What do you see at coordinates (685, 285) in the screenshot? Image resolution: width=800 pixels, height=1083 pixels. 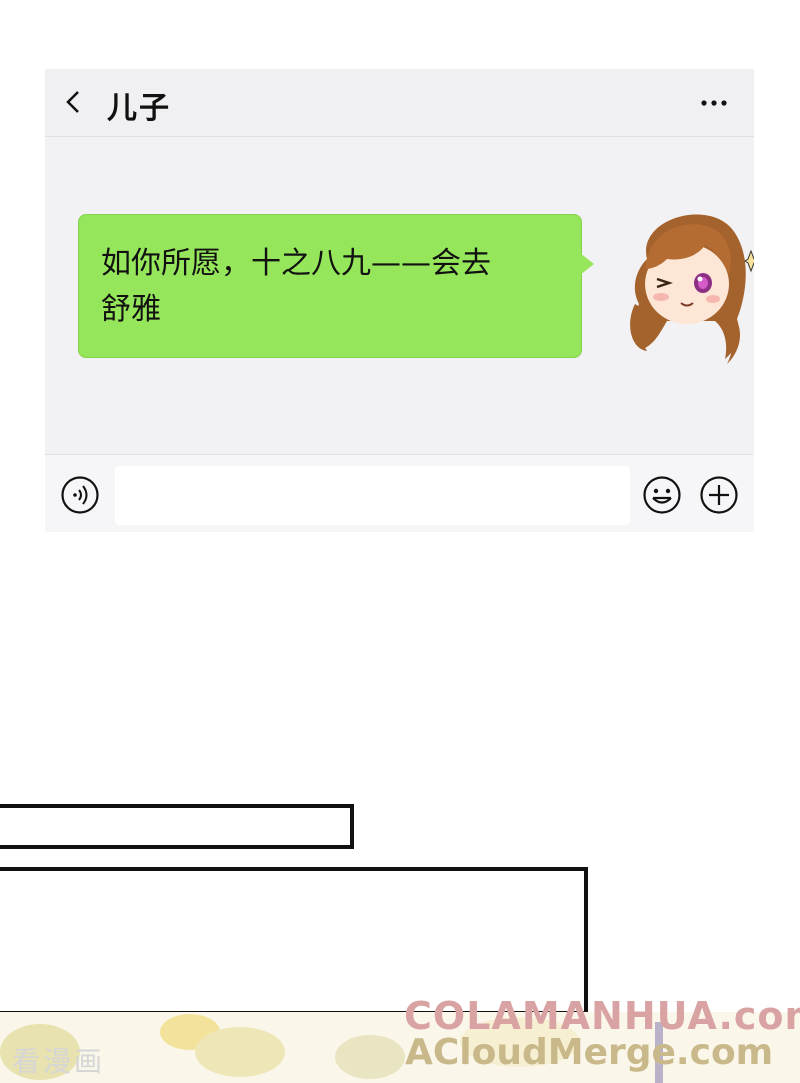 I see `avatar` at bounding box center [685, 285].